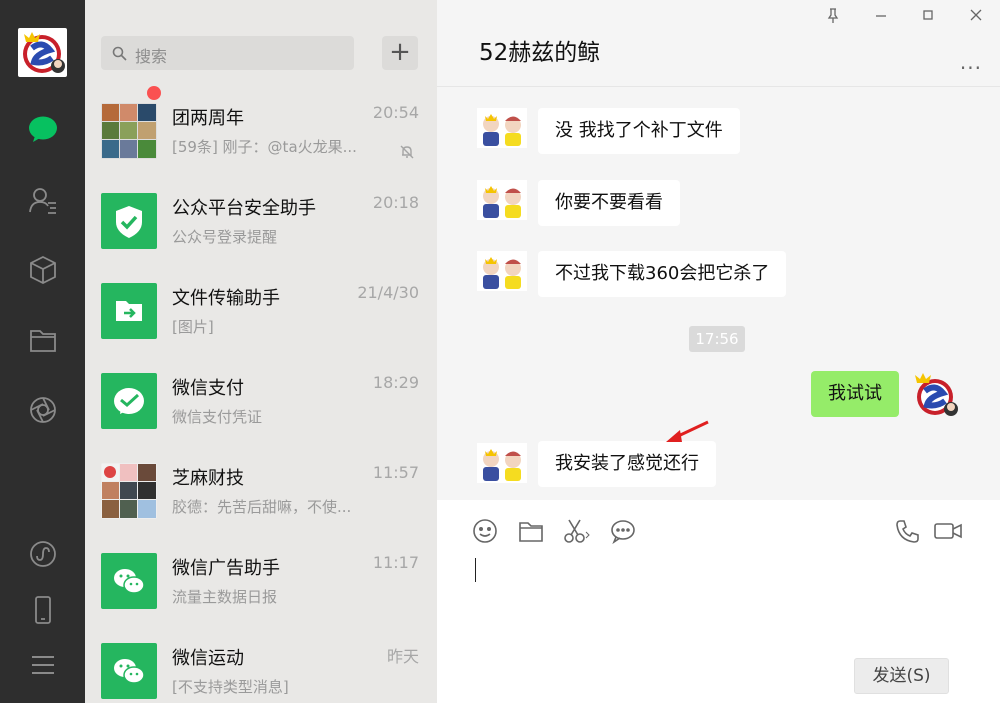 This screenshot has width=1000, height=703. I want to click on search-input: 搜索, so click(227, 53).